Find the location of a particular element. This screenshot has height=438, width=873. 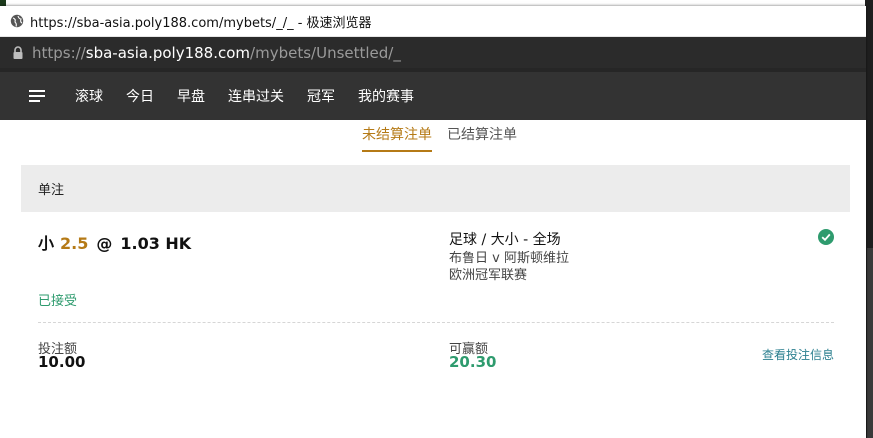

url-scheme: https:// is located at coordinates (59, 52).